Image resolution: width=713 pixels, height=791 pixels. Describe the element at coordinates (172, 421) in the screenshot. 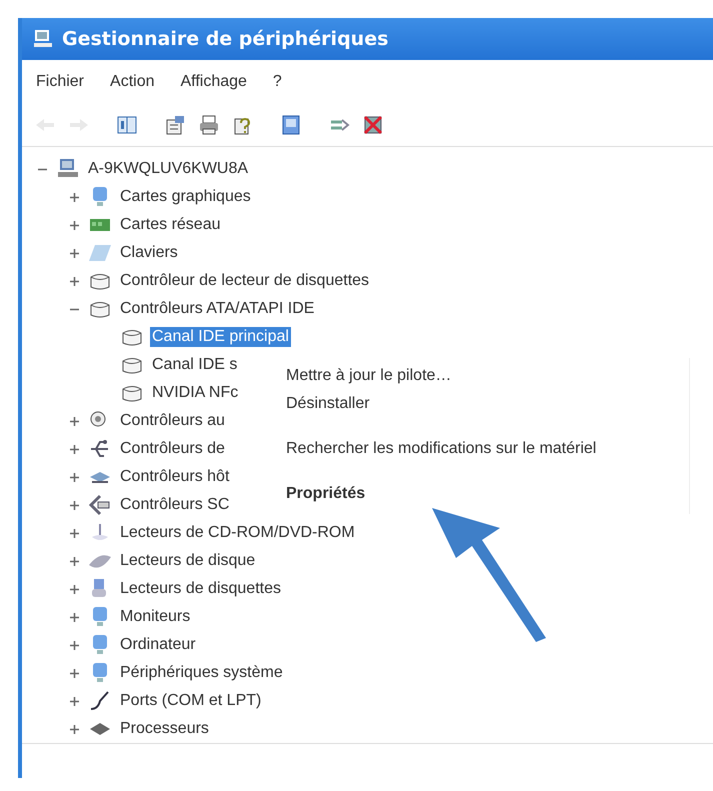

I see `tree-item: Contrôleurs au` at that location.